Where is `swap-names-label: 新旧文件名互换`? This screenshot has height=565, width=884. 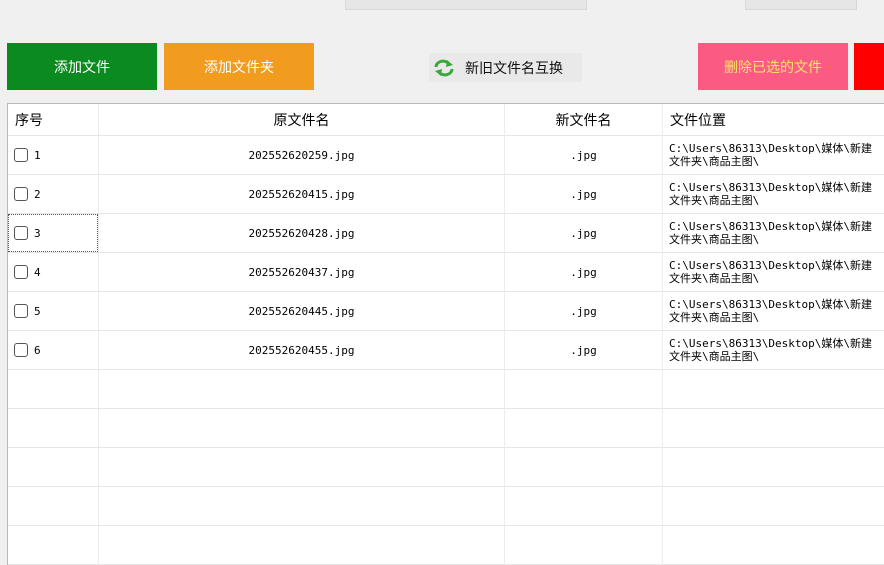
swap-names-label: 新旧文件名互换 is located at coordinates (514, 68).